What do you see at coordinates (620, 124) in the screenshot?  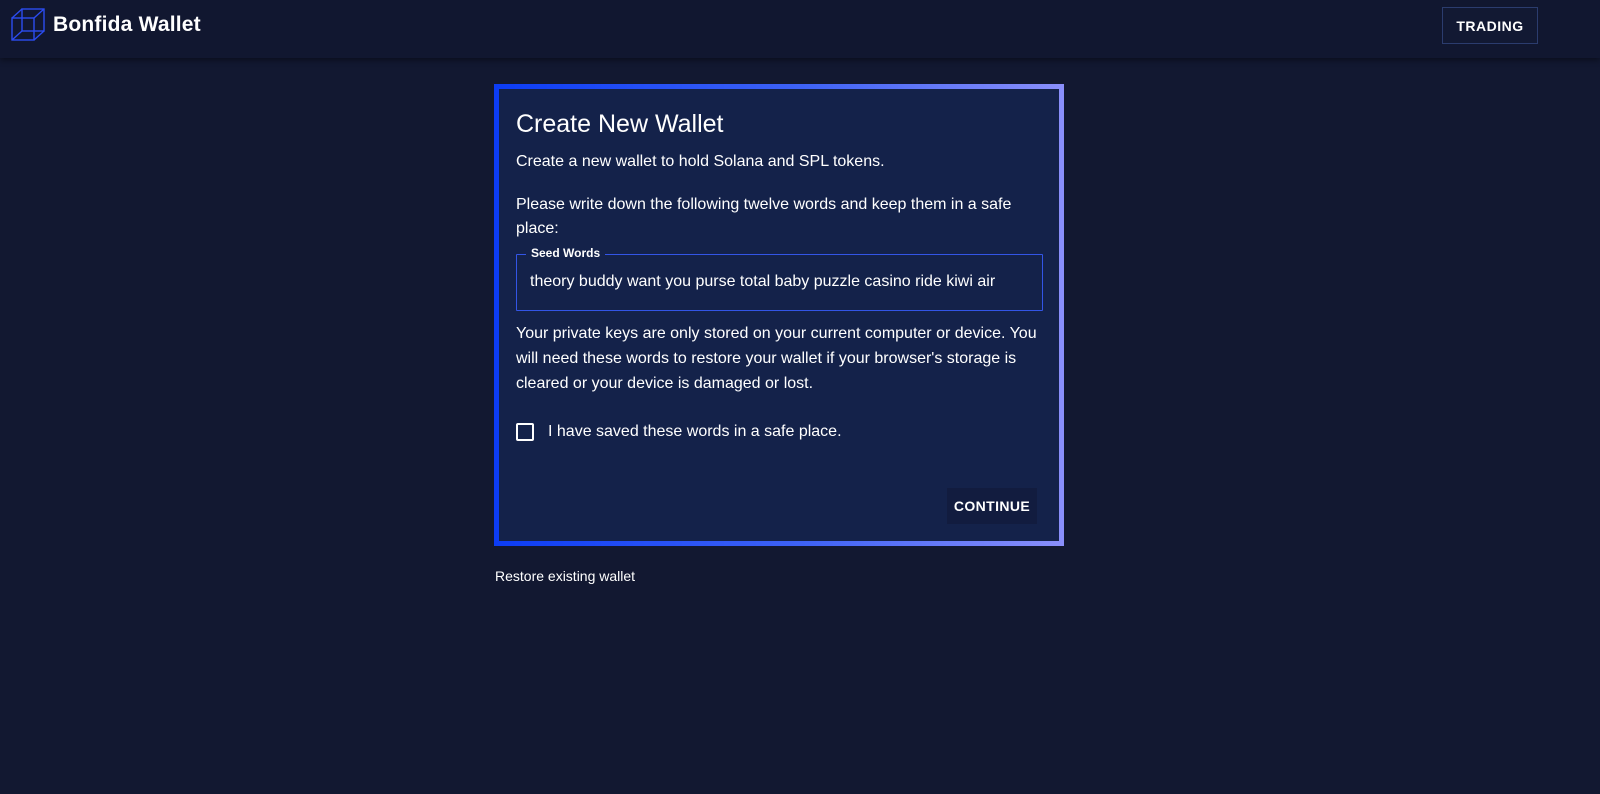 I see `card-title: Create New Wallet` at bounding box center [620, 124].